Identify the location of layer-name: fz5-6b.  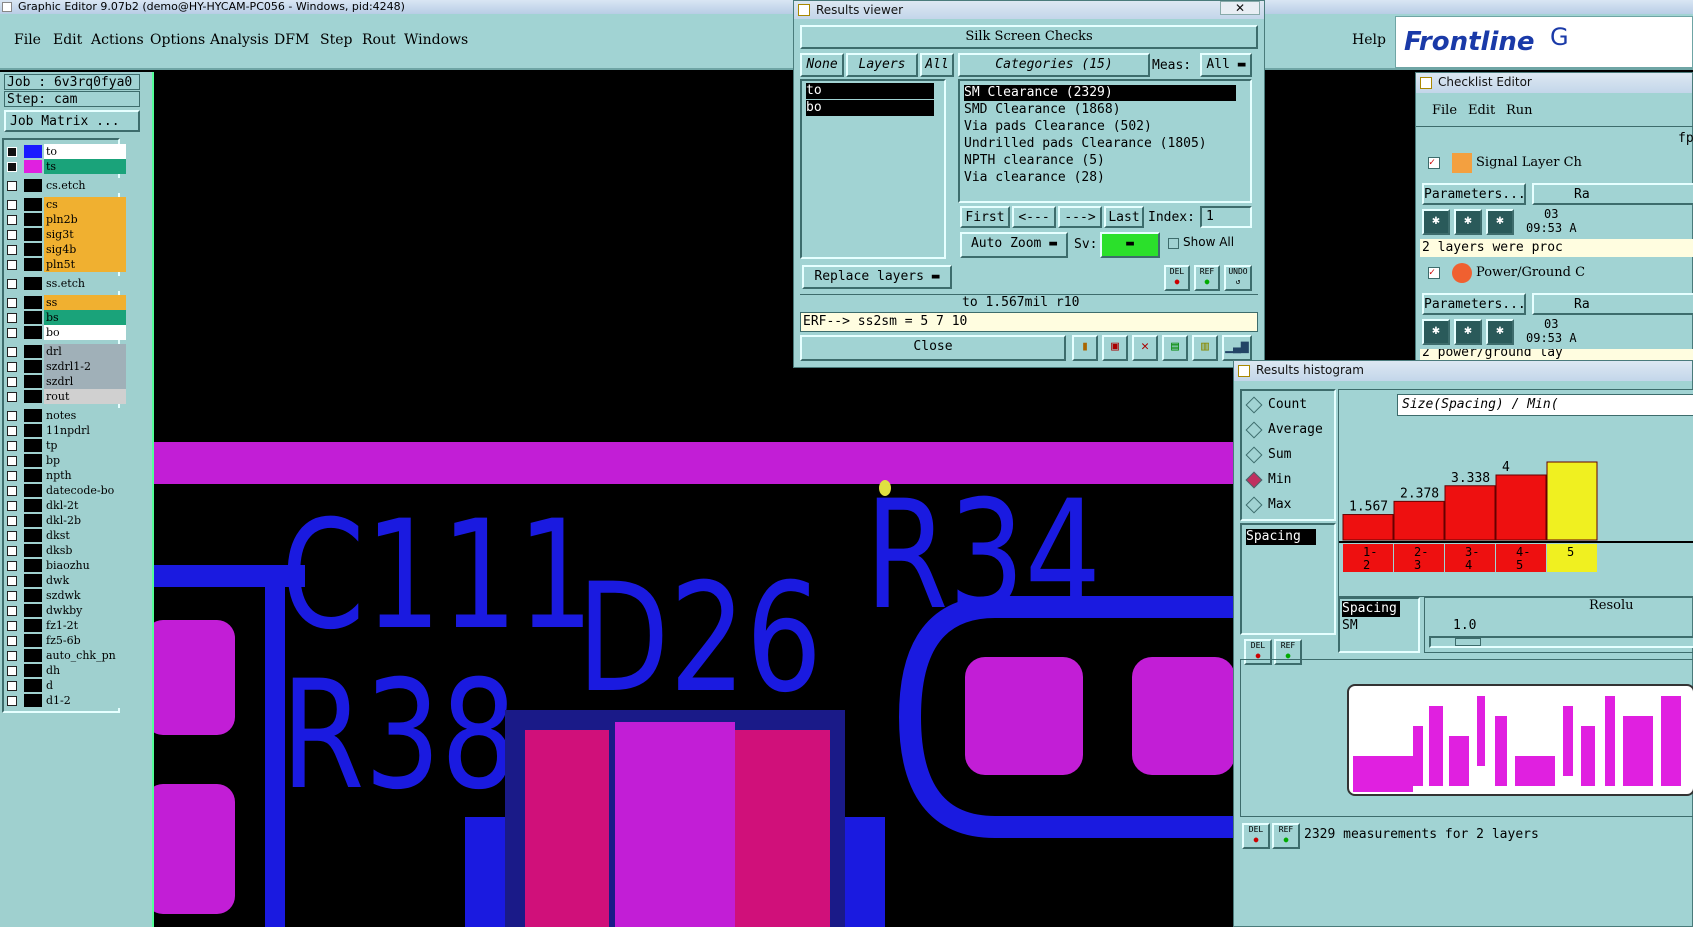
(85, 640).